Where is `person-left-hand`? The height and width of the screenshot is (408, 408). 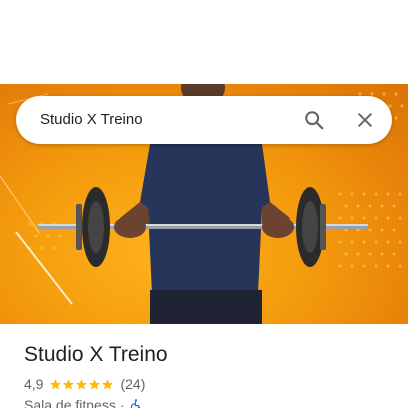
person-left-hand is located at coordinates (130, 227).